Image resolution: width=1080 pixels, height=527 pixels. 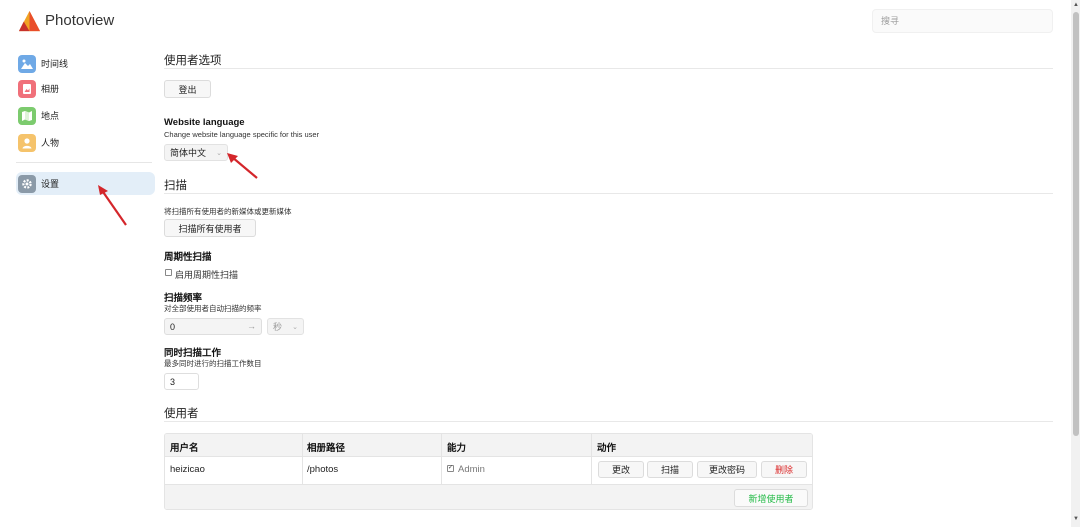 I want to click on add-user-button: 新增使用者, so click(x=771, y=498).